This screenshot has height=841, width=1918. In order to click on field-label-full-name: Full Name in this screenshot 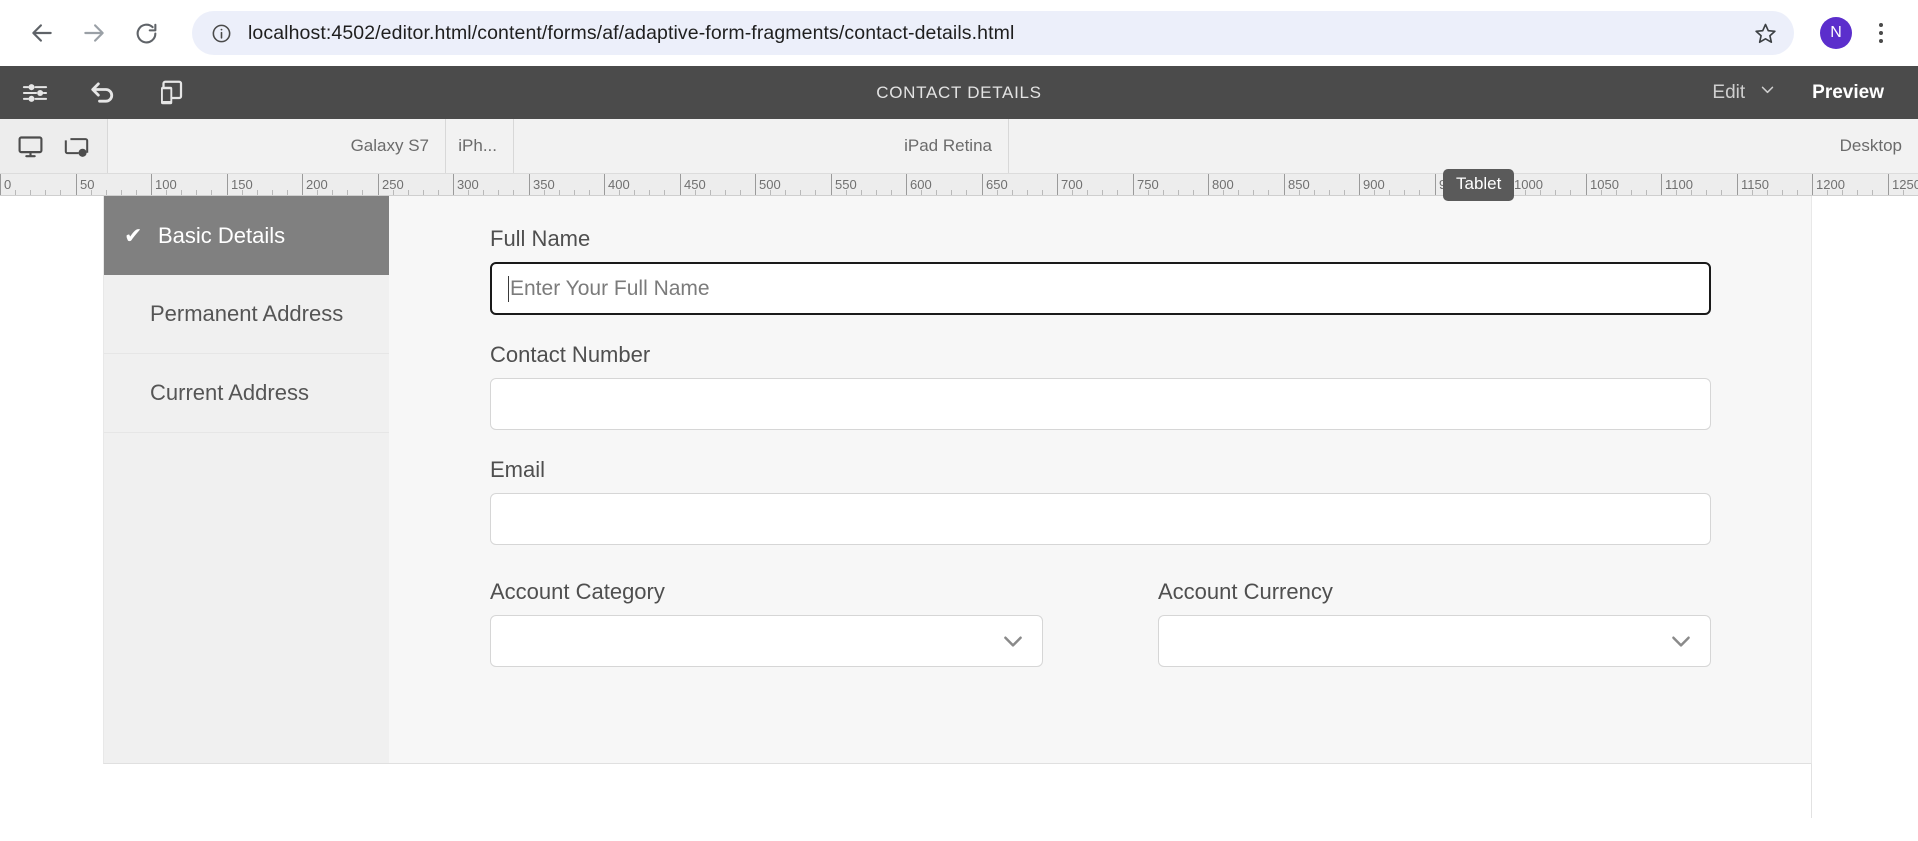, I will do `click(540, 238)`.